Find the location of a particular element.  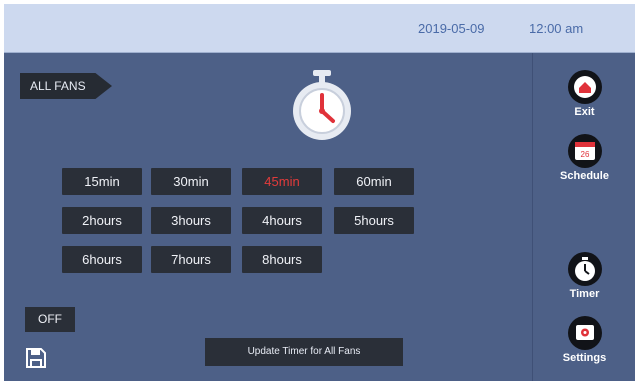

home-icon is located at coordinates (584, 87).